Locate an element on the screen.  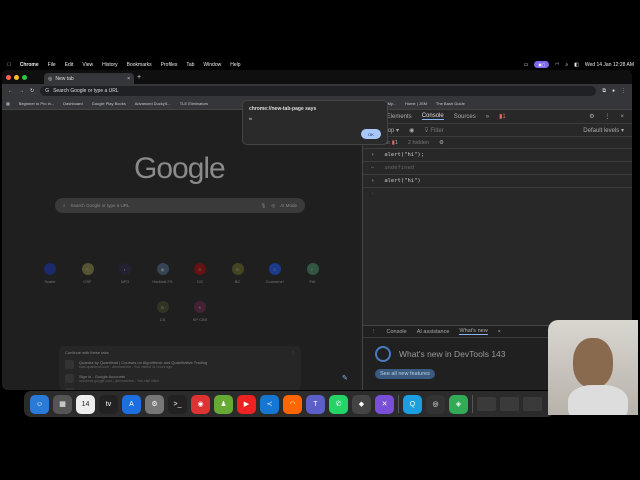
new-tab-button: + is located at coordinates (139, 77).